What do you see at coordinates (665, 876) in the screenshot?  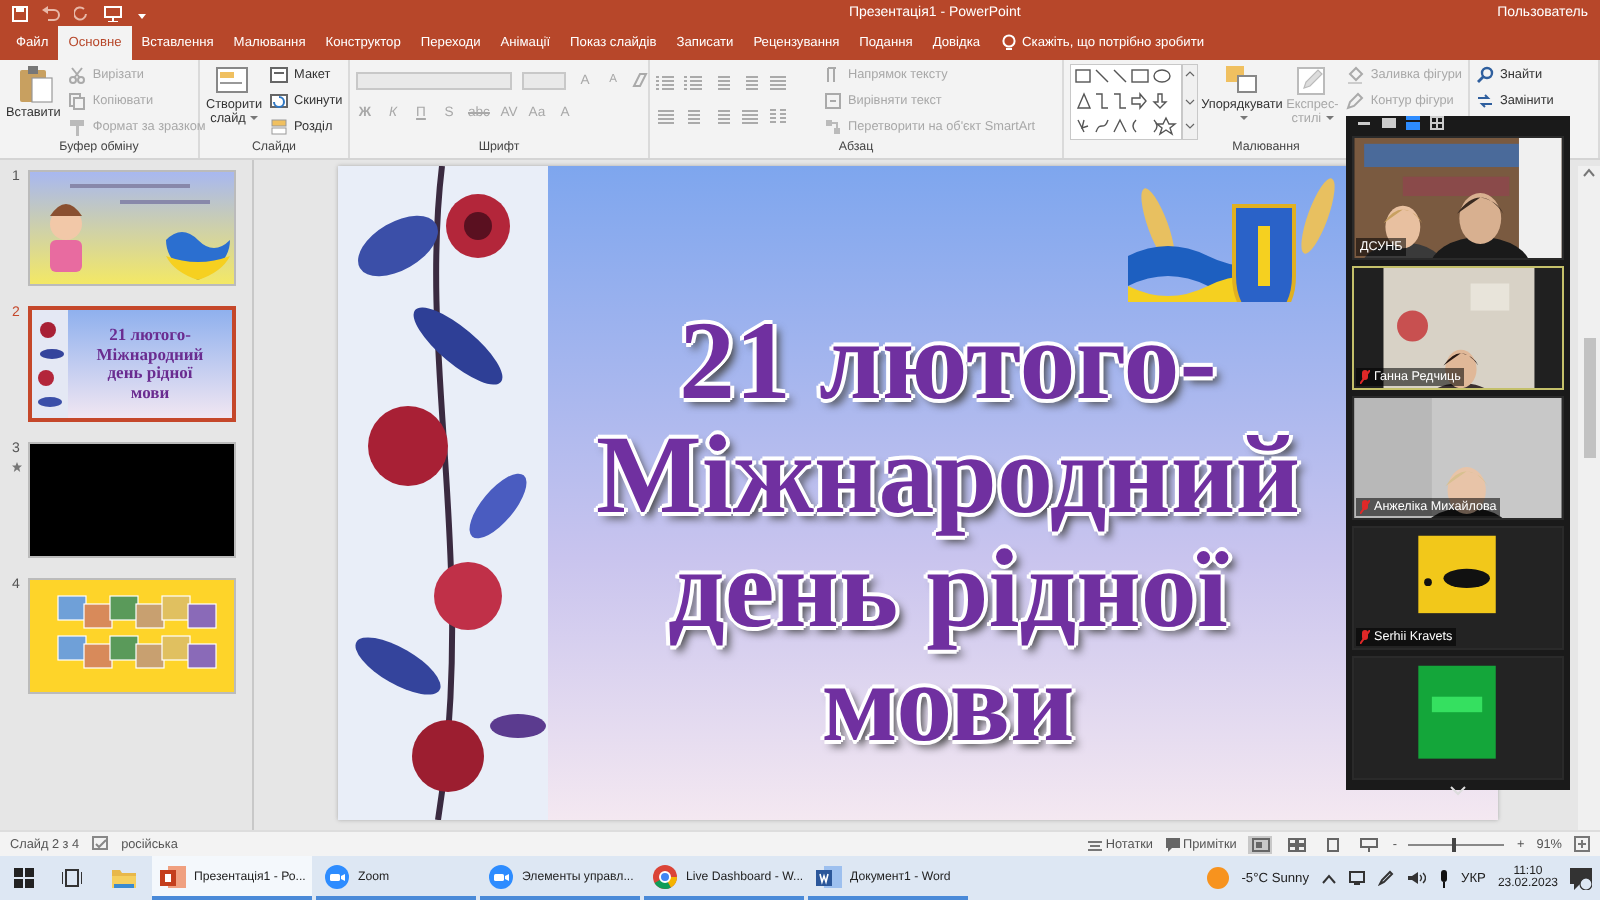 I see `chrome-icon` at bounding box center [665, 876].